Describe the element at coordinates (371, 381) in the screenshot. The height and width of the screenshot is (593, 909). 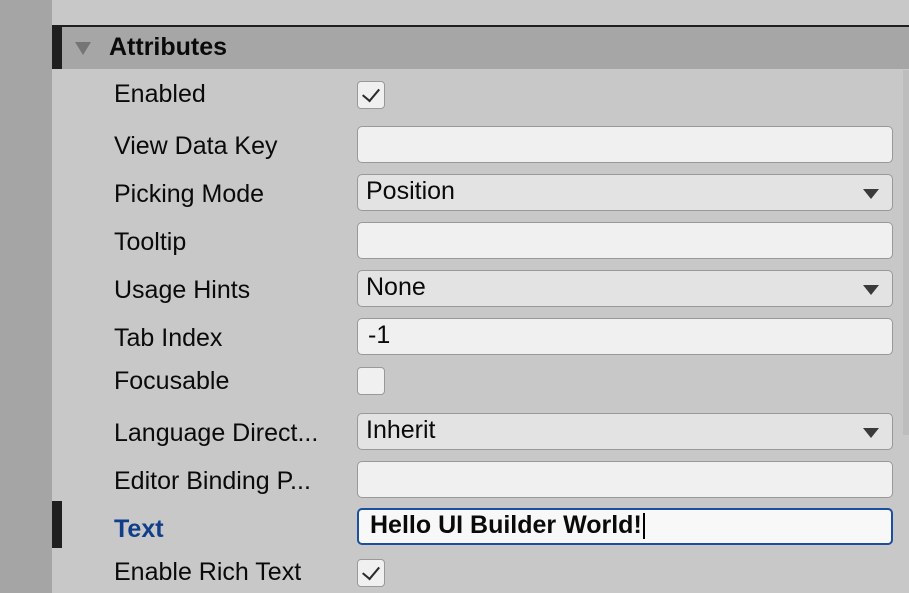
I see `focusable-checkbox` at that location.